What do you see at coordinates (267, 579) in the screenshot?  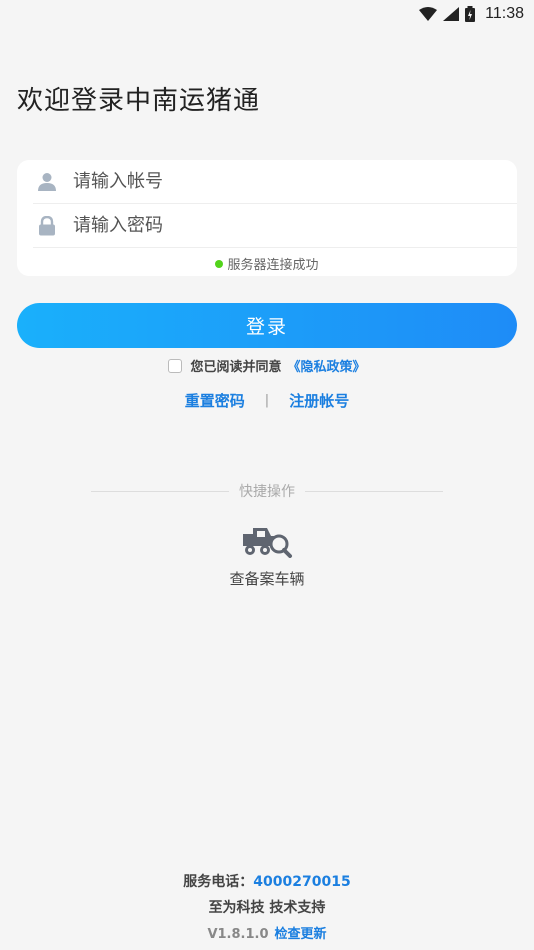 I see `quick-action-label: 查备案车辆` at bounding box center [267, 579].